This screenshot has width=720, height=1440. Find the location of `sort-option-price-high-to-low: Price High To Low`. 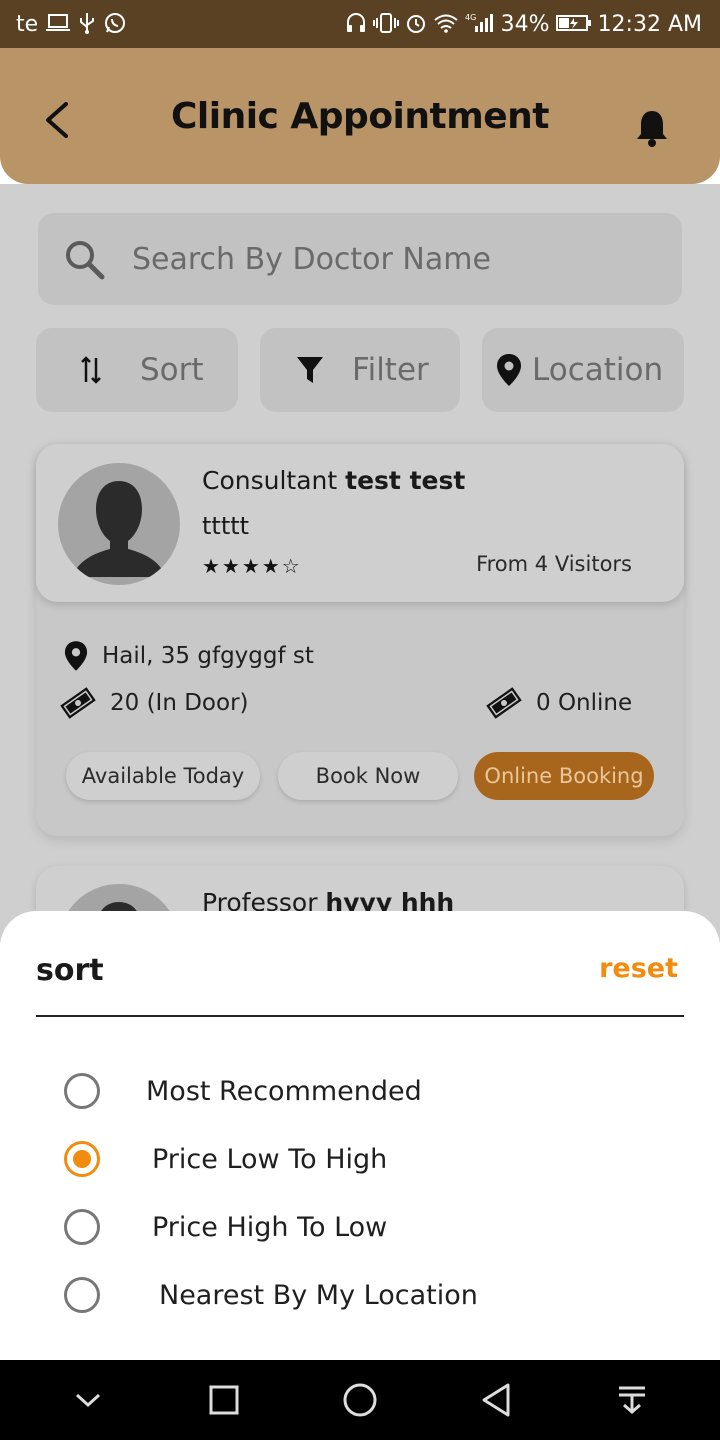

sort-option-price-high-to-low: Price High To Low is located at coordinates (225, 1227).